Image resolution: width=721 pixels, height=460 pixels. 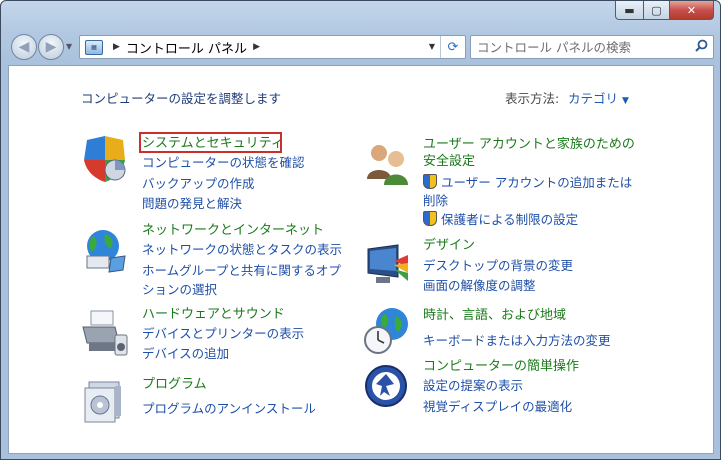 What do you see at coordinates (94, 47) in the screenshot?
I see `control-panel-icon: ▦` at bounding box center [94, 47].